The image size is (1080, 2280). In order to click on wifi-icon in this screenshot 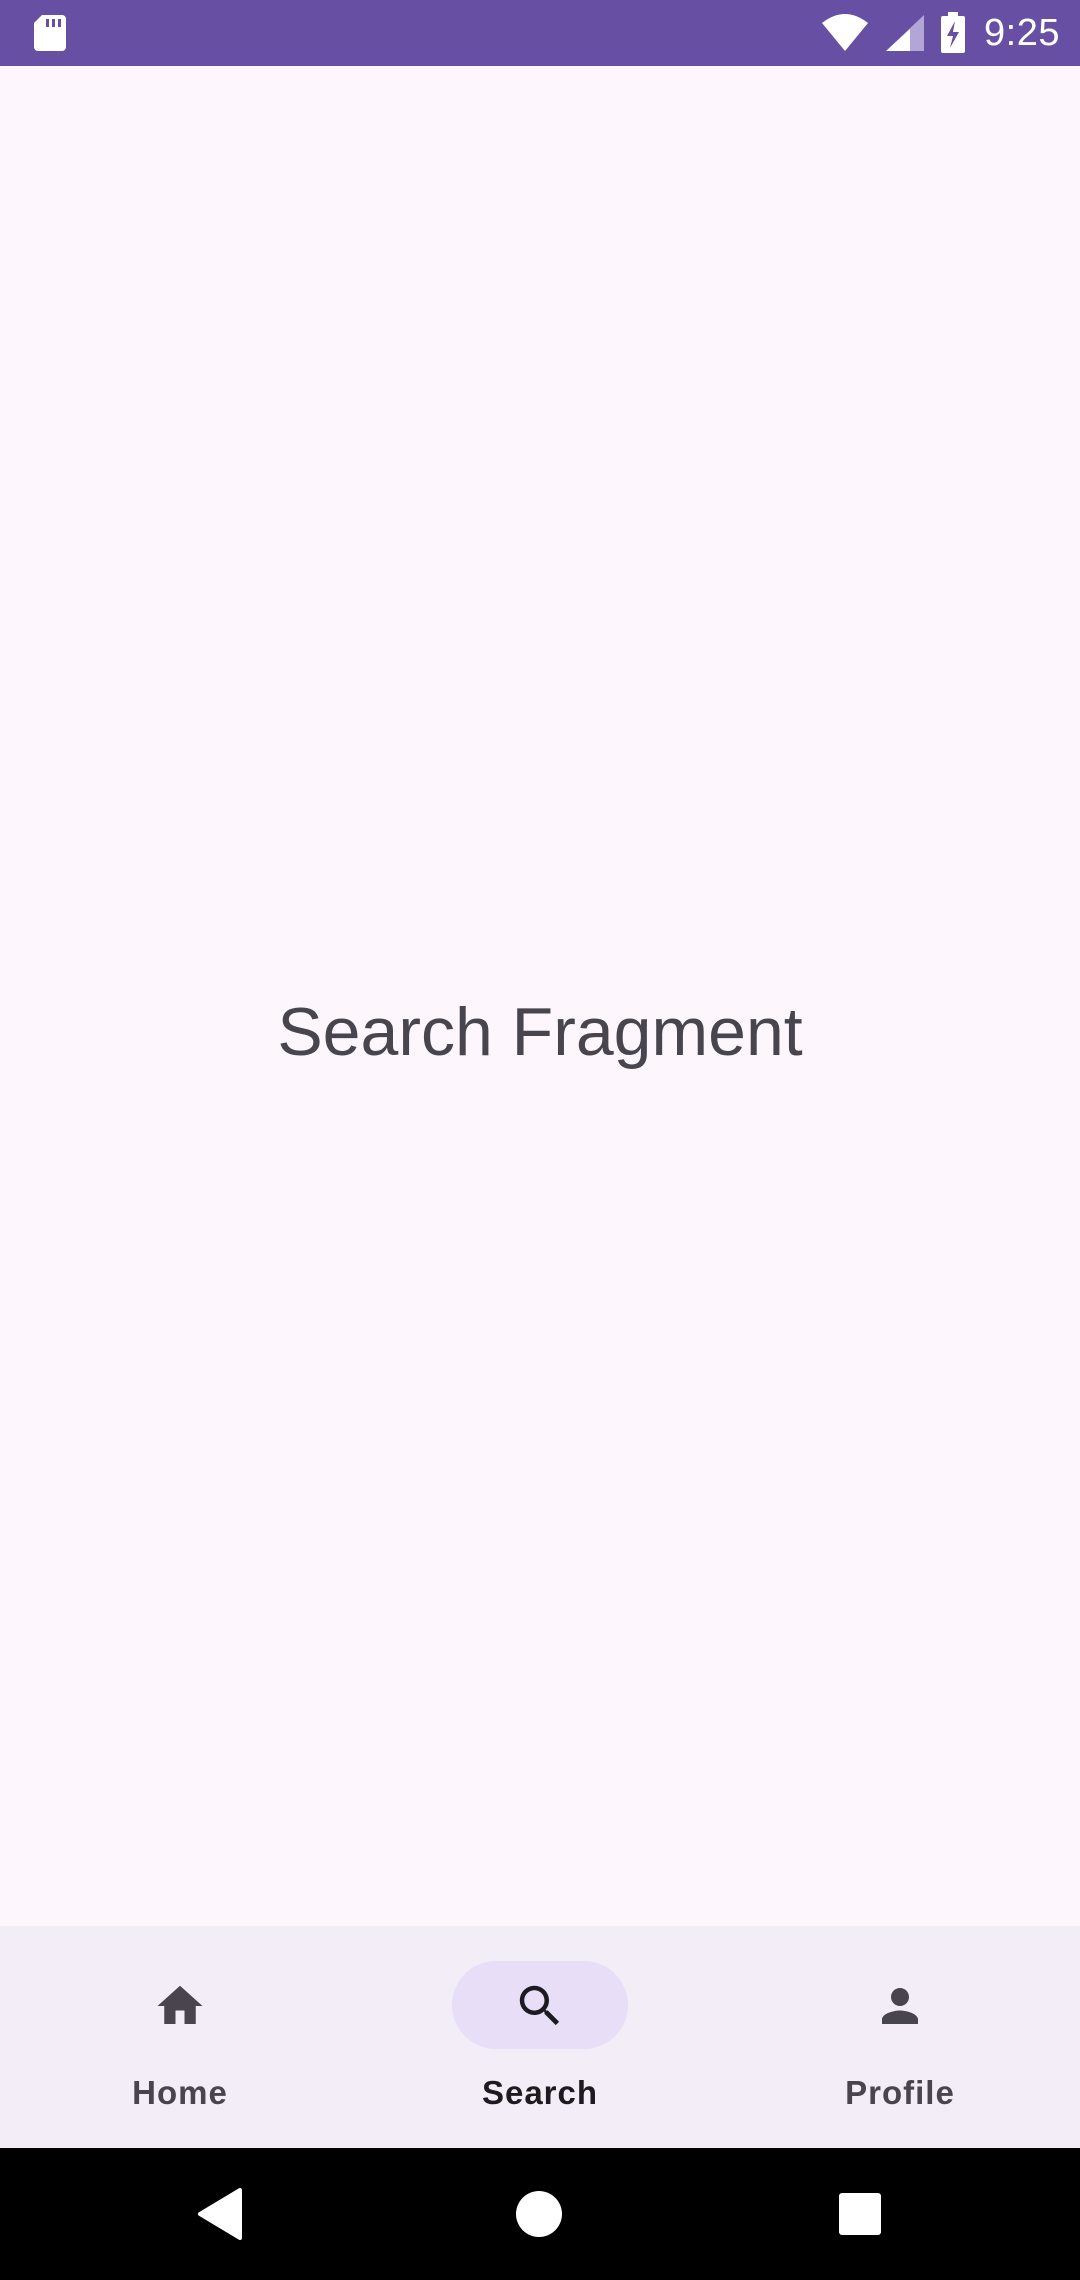, I will do `click(845, 32)`.